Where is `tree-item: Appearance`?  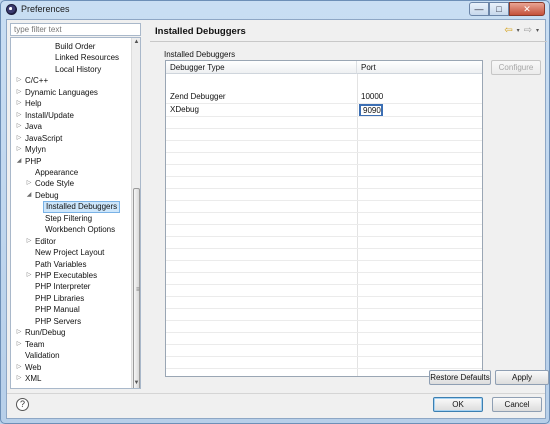 tree-item: Appearance is located at coordinates (52, 173).